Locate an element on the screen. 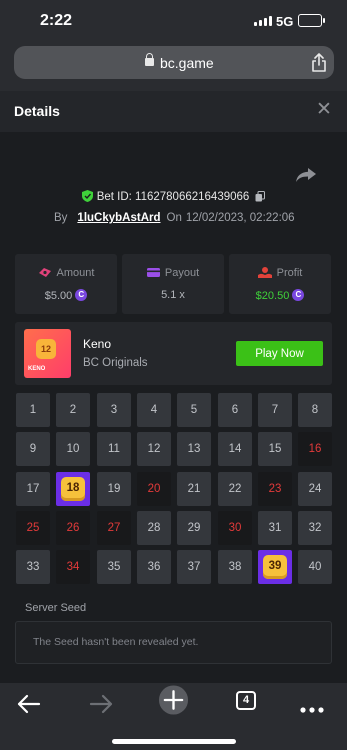  keno-cell-2: 2 is located at coordinates (73, 410).